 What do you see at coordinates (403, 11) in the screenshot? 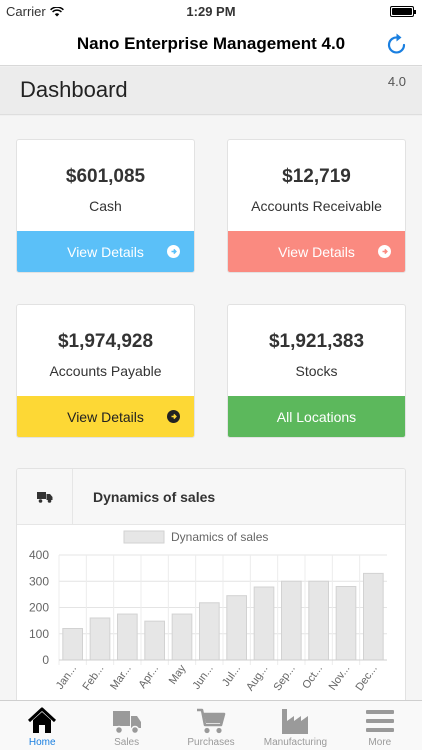
I see `battery-icon` at bounding box center [403, 11].